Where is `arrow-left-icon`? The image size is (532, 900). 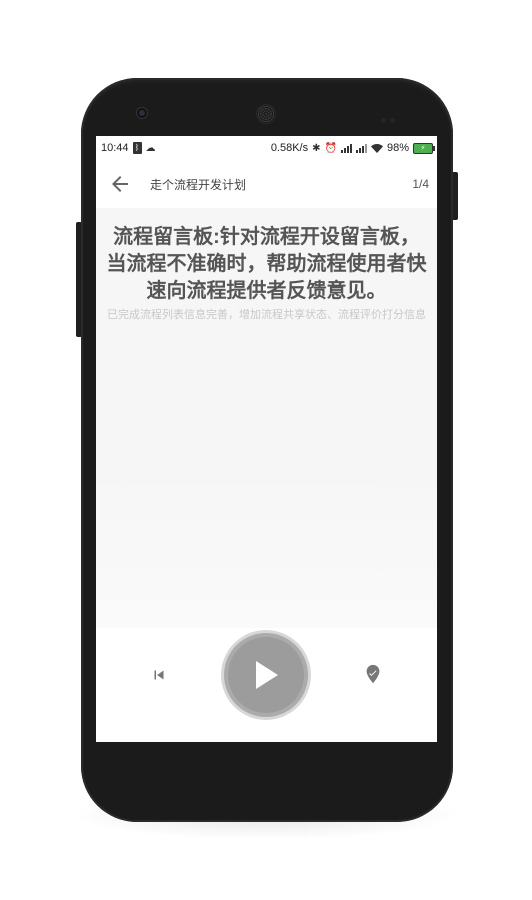
arrow-left-icon is located at coordinates (120, 184).